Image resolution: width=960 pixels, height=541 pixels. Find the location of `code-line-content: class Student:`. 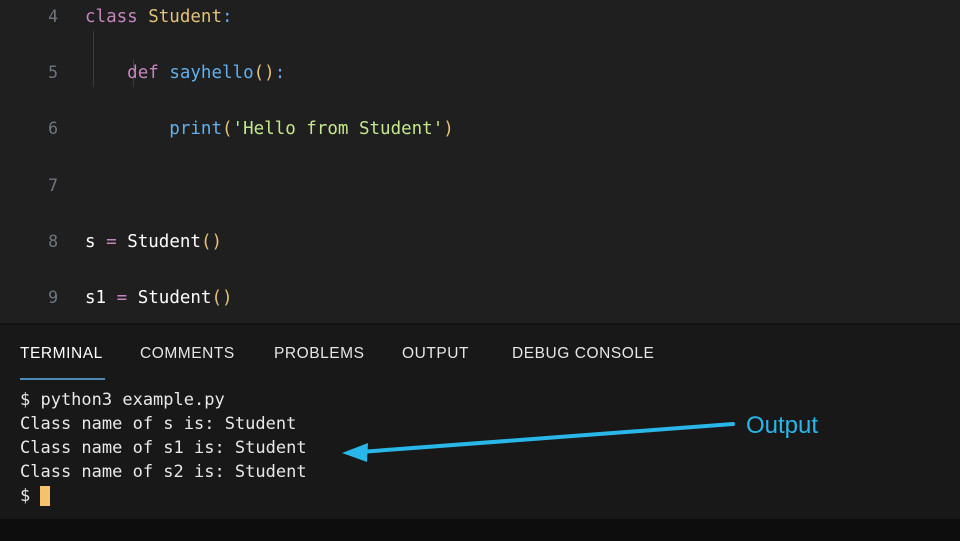

code-line-content: class Student: is located at coordinates (159, 17).